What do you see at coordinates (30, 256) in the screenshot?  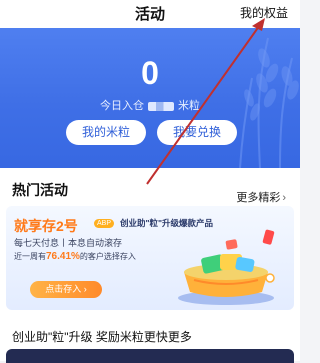 I see `stat-prefix: 近一周有` at bounding box center [30, 256].